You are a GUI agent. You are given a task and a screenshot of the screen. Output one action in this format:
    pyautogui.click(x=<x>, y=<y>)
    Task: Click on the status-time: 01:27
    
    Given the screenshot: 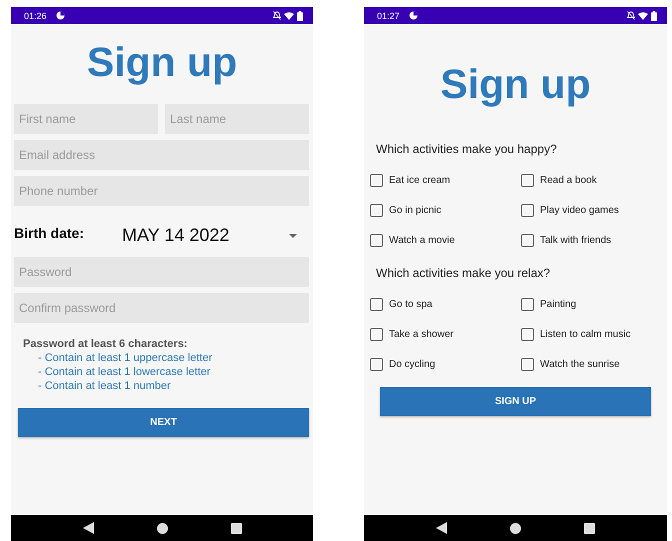 What is the action you would take?
    pyautogui.click(x=388, y=15)
    